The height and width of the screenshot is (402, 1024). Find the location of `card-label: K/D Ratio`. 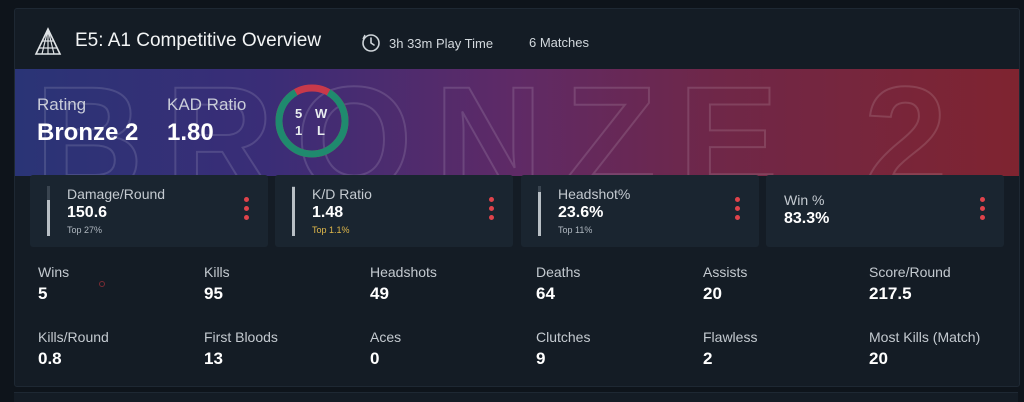

card-label: K/D Ratio is located at coordinates (342, 194).